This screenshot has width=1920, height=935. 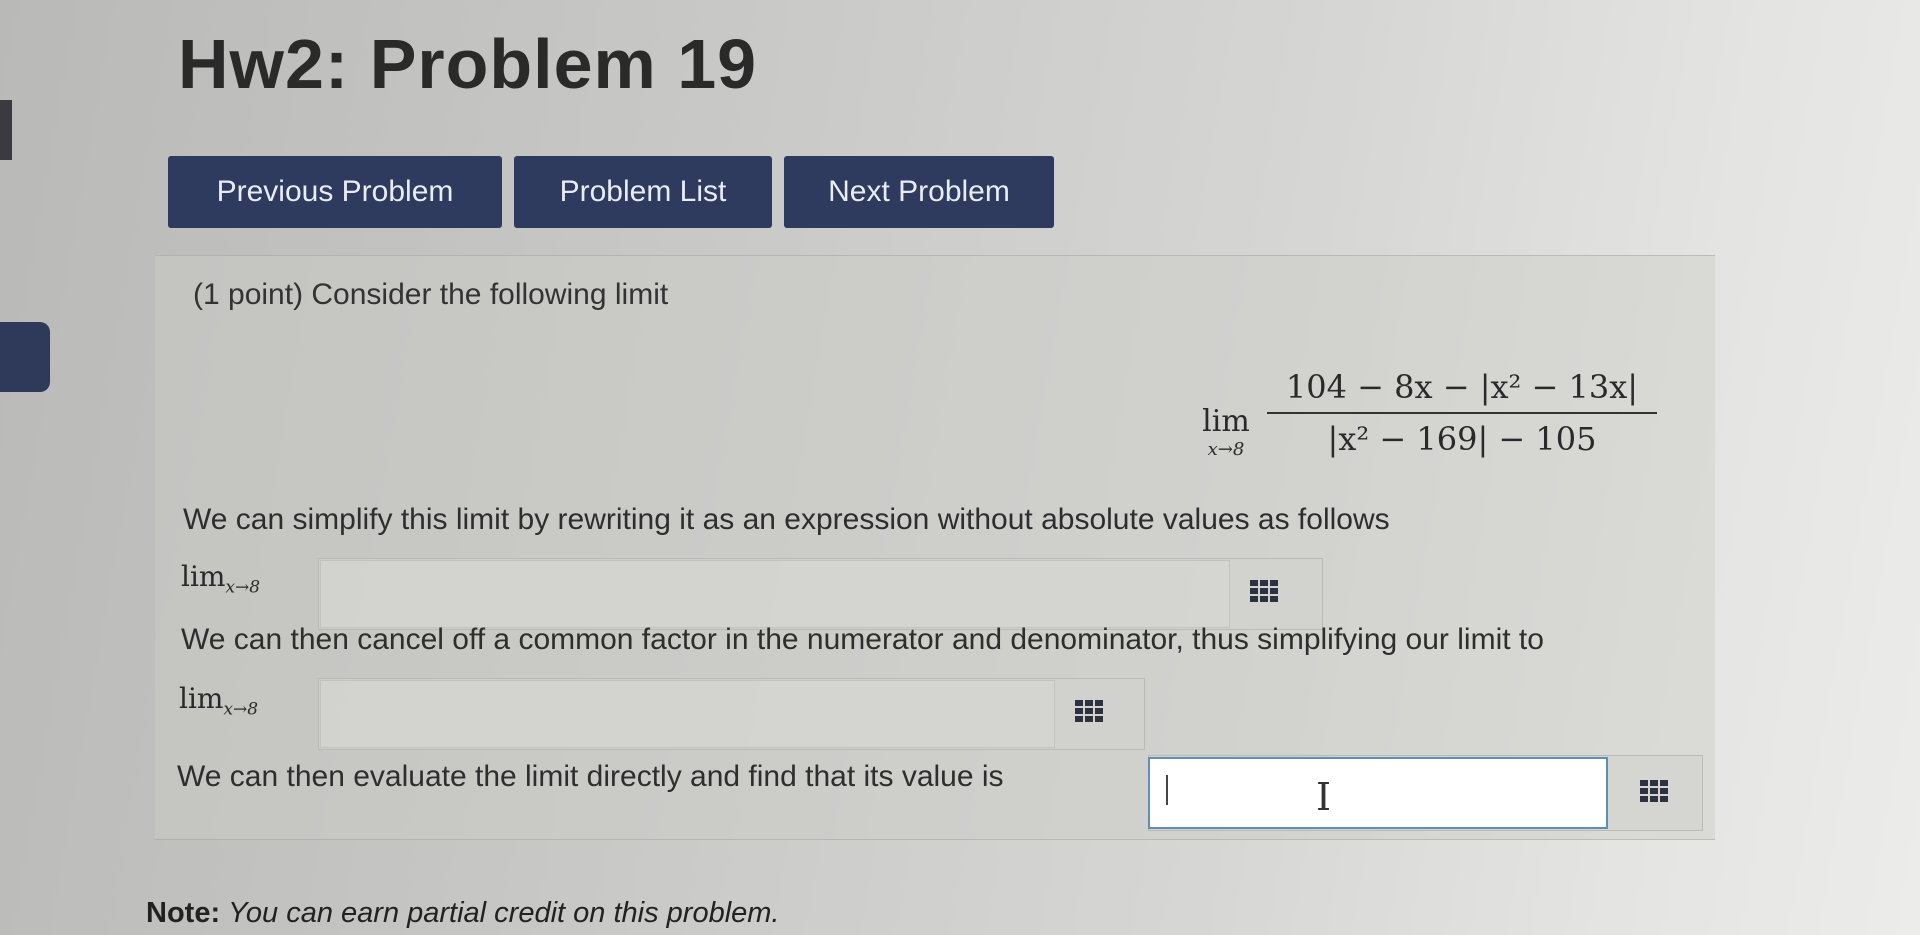 What do you see at coordinates (1226, 449) in the screenshot?
I see `lim-subscript: x→8` at bounding box center [1226, 449].